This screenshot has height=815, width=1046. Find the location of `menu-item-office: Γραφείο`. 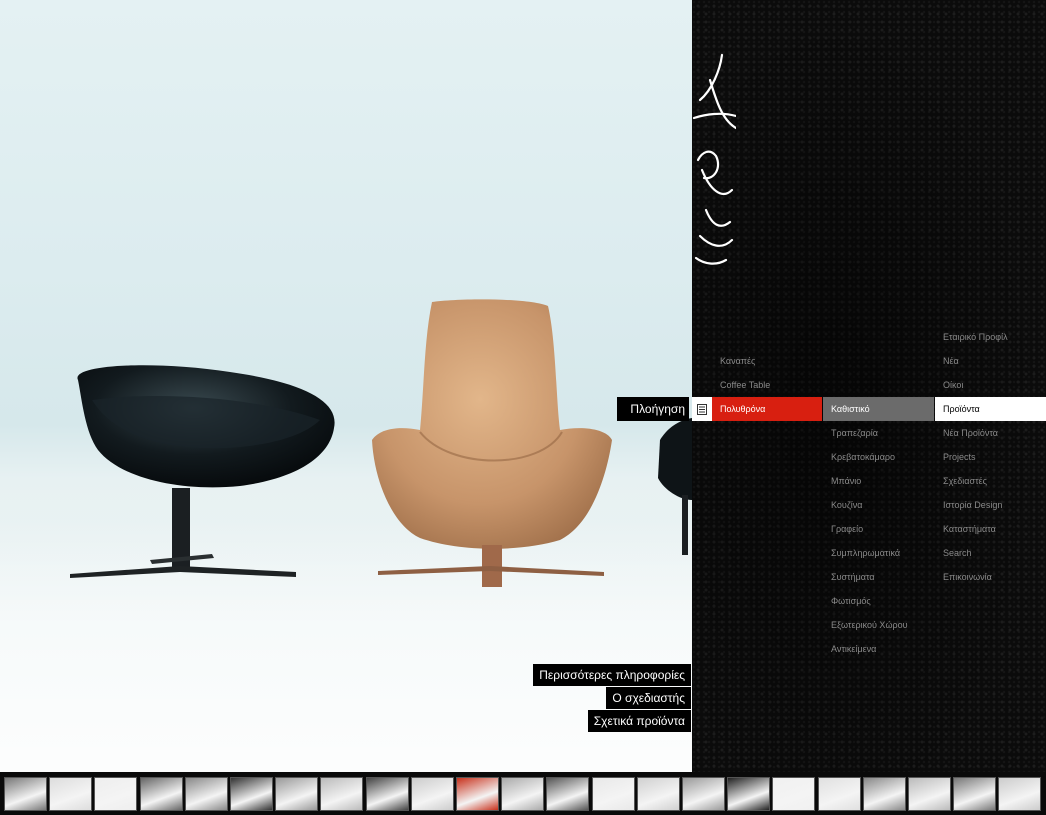

menu-item-office: Γραφείο is located at coordinates (878, 529).